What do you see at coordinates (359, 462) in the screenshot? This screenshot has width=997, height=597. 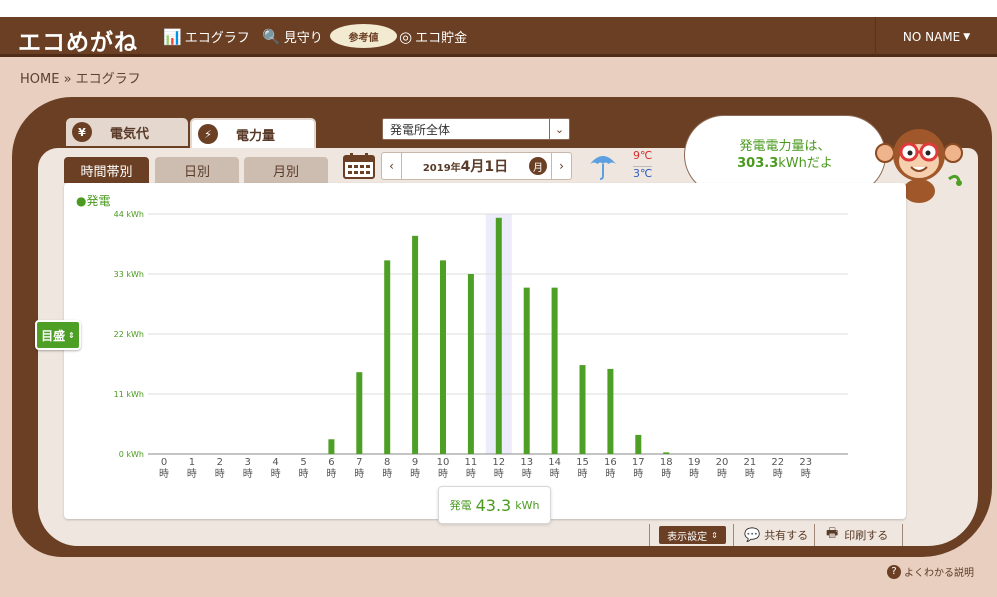 I see `x-tick-label: 7` at bounding box center [359, 462].